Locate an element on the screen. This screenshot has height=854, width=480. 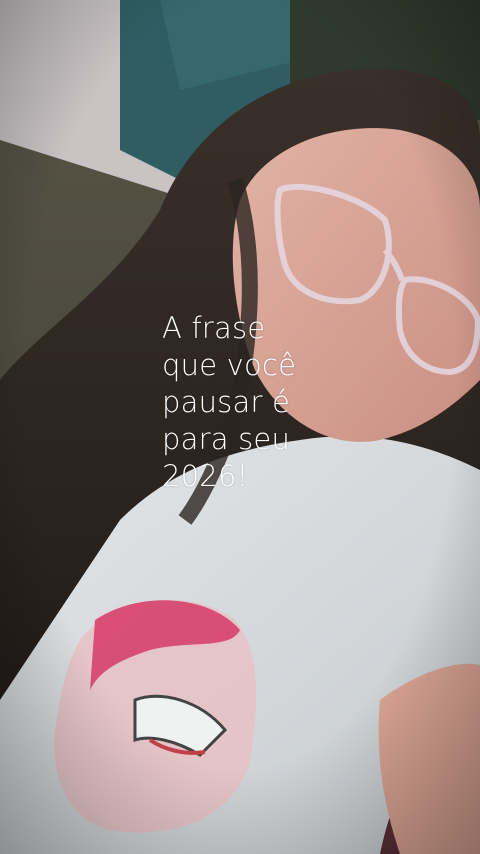
caption-line: para seu is located at coordinates (226, 439).